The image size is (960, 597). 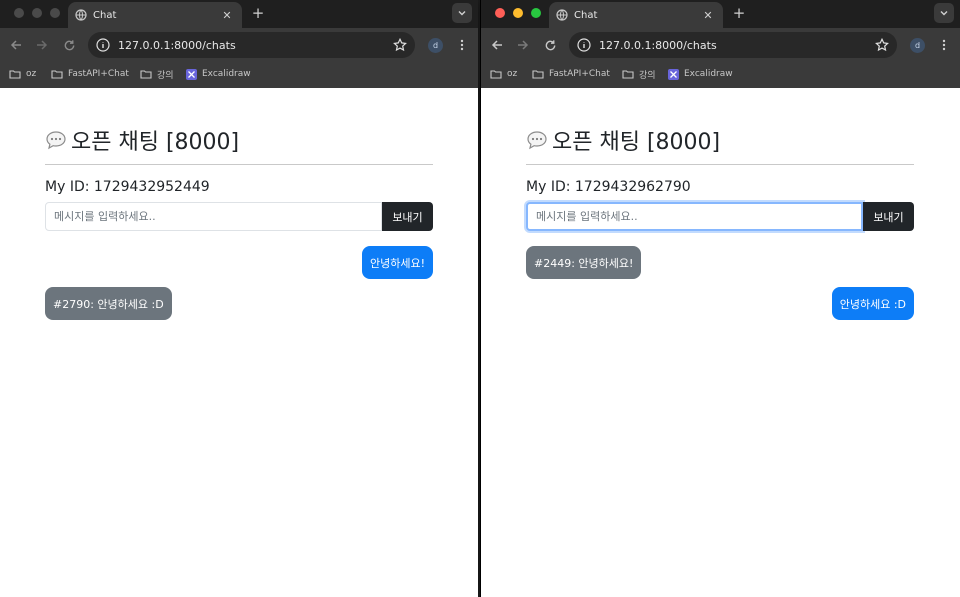 I want to click on globe-icon, so click(x=81, y=15).